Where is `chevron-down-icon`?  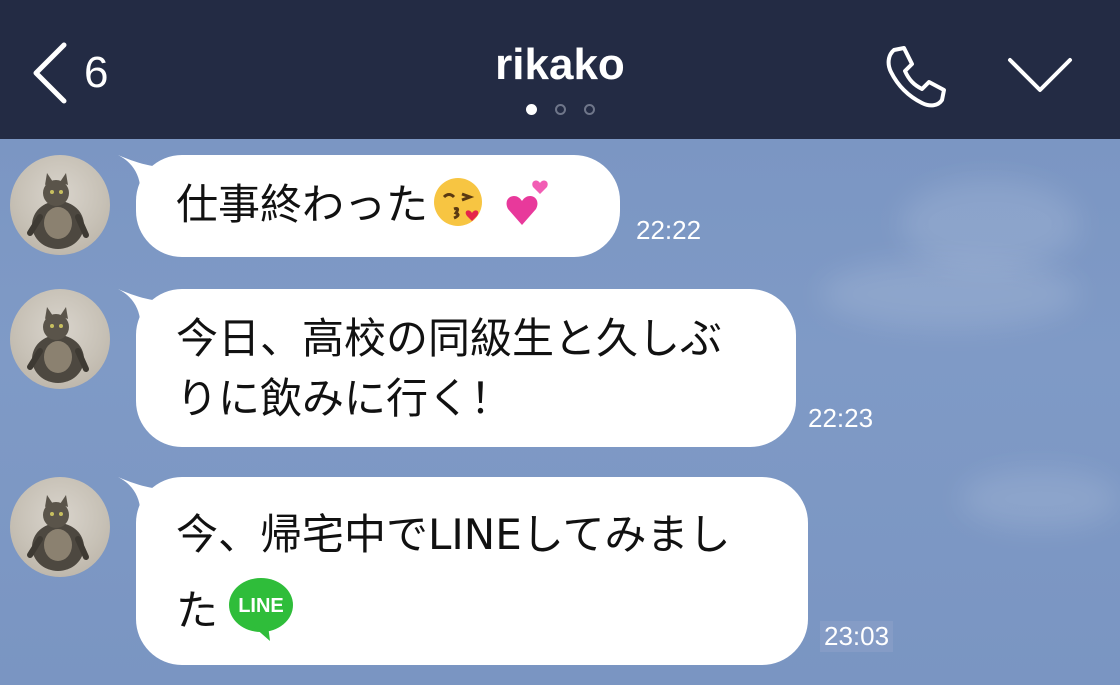
chevron-down-icon is located at coordinates (1040, 75).